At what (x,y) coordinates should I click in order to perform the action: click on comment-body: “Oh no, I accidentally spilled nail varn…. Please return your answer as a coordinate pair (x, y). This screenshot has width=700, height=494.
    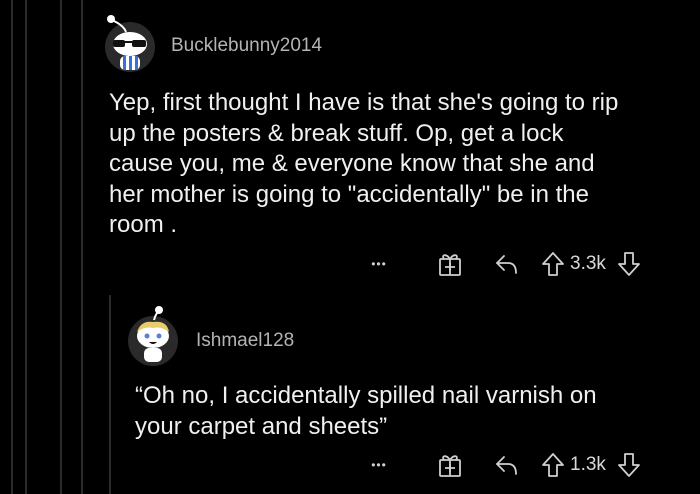
    Looking at the image, I should click on (366, 411).